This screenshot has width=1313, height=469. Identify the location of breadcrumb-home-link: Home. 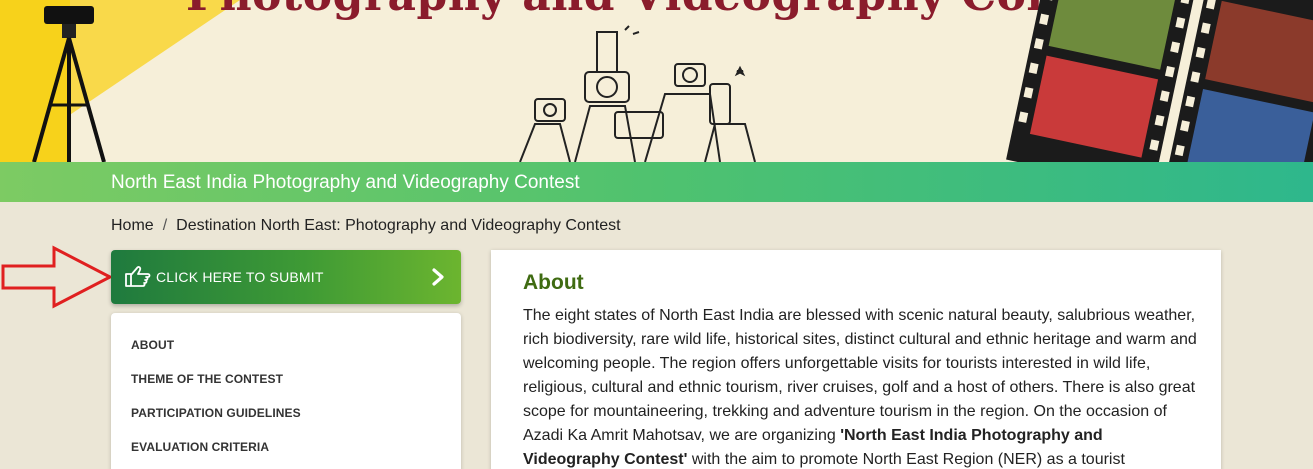
(132, 225).